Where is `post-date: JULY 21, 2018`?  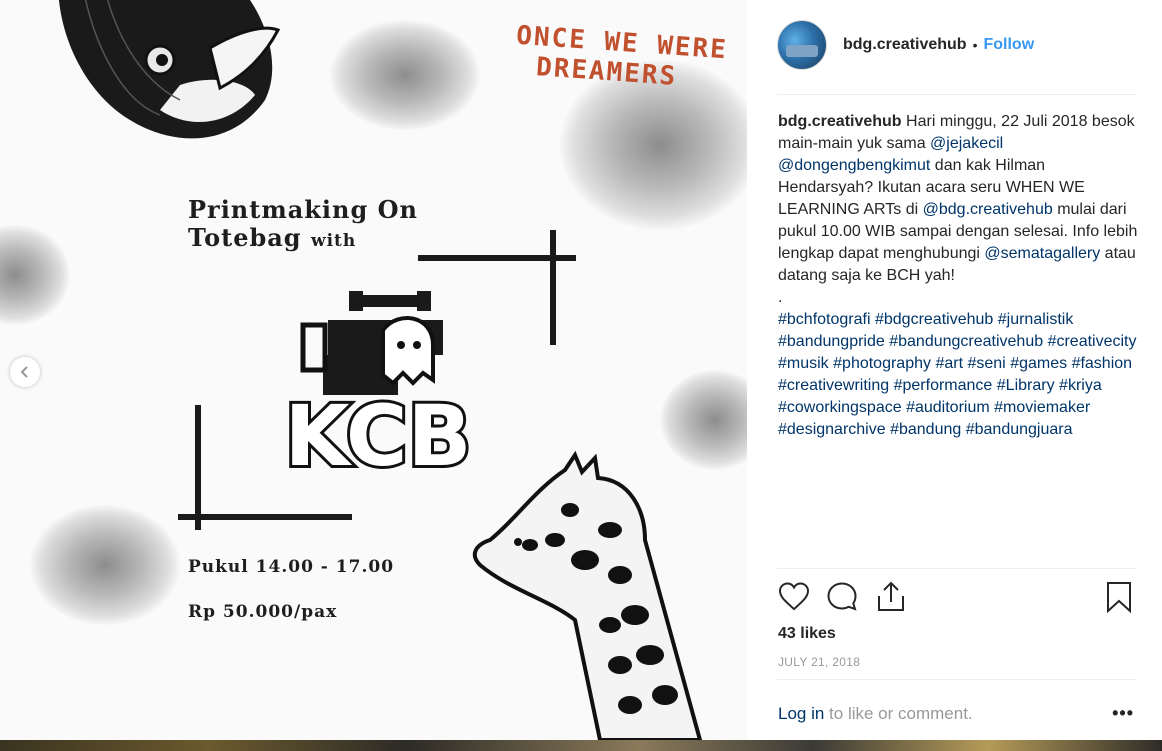
post-date: JULY 21, 2018 is located at coordinates (819, 662).